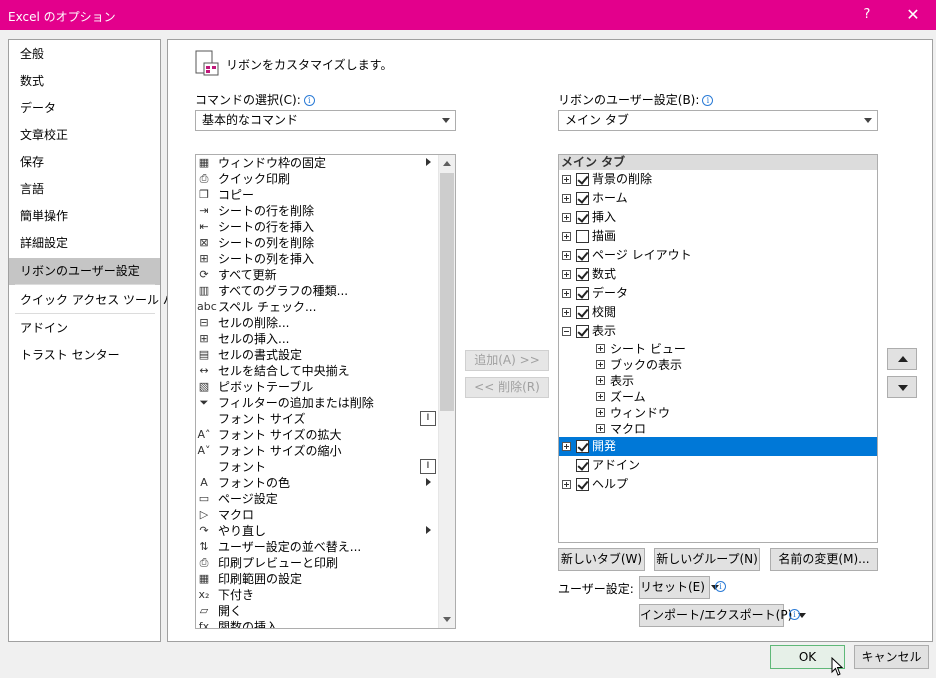 The image size is (936, 678). What do you see at coordinates (317, 259) in the screenshot?
I see `command-item: ⊞ シートの列を挿入` at bounding box center [317, 259].